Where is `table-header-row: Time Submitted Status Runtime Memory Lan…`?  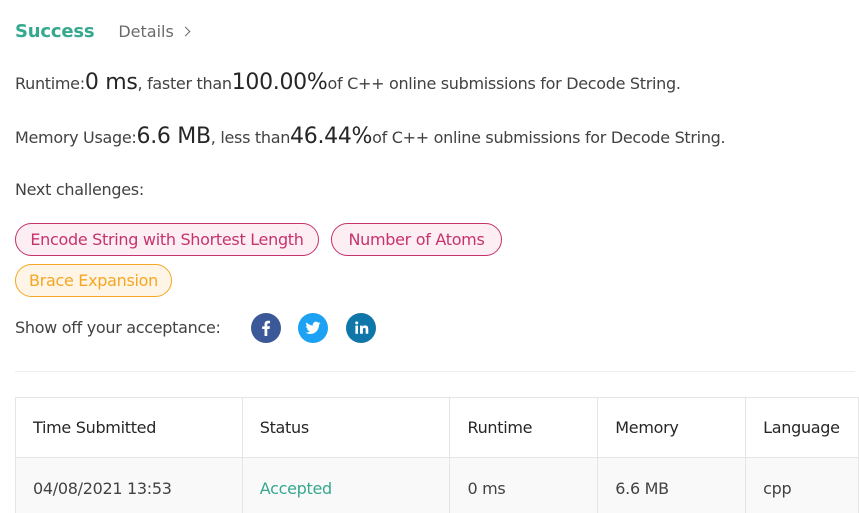 table-header-row: Time Submitted Status Runtime Memory Lan… is located at coordinates (437, 428).